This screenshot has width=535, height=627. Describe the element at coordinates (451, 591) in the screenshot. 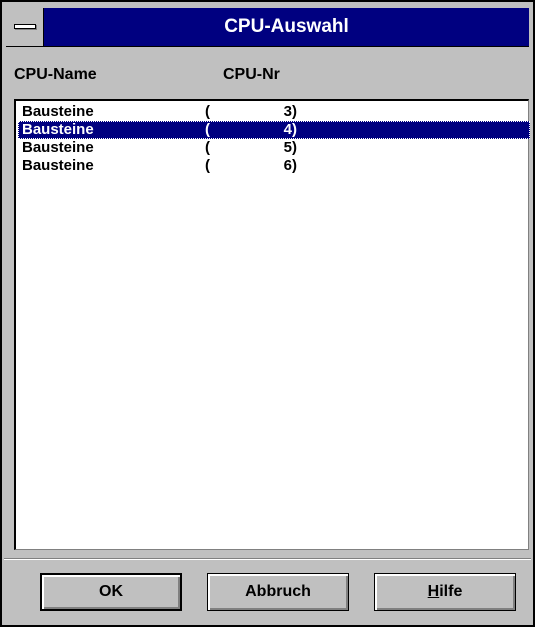

I see `help-label-rest: ilfe` at that location.